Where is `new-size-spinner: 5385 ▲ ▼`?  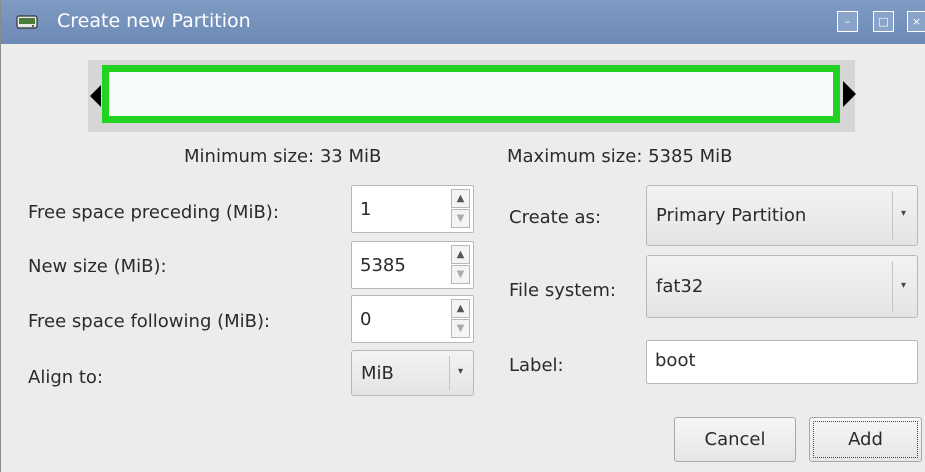
new-size-spinner: 5385 ▲ ▼ is located at coordinates (412, 265).